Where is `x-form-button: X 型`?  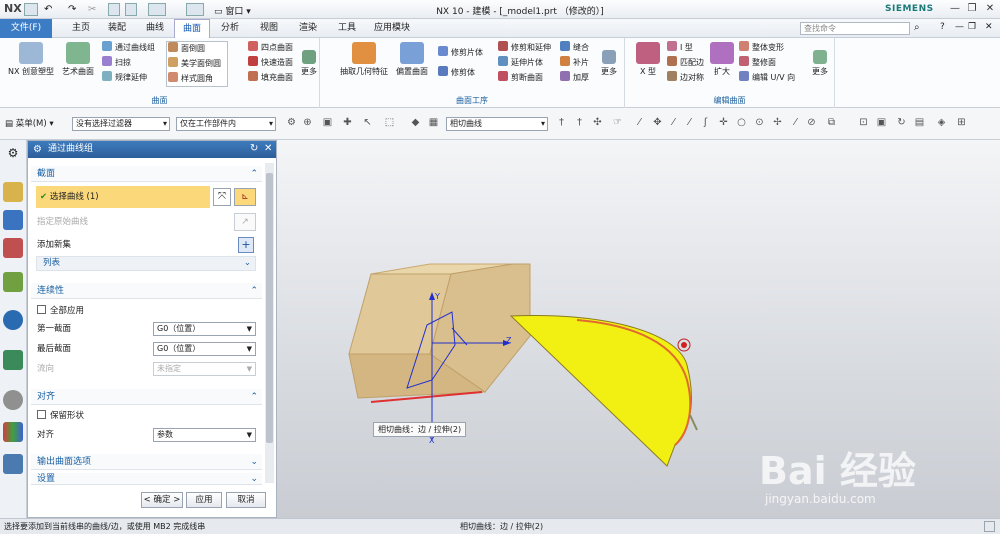
x-form-button: X 型 is located at coordinates (648, 59).